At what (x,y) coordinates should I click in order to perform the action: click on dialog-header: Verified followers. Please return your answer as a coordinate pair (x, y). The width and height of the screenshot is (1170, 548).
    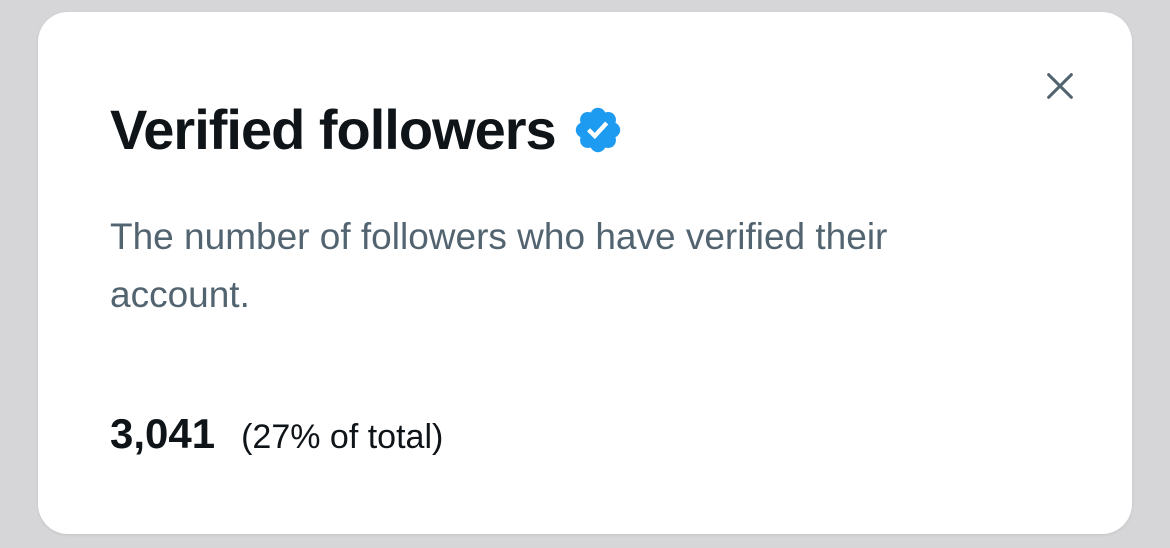
    Looking at the image, I should click on (367, 130).